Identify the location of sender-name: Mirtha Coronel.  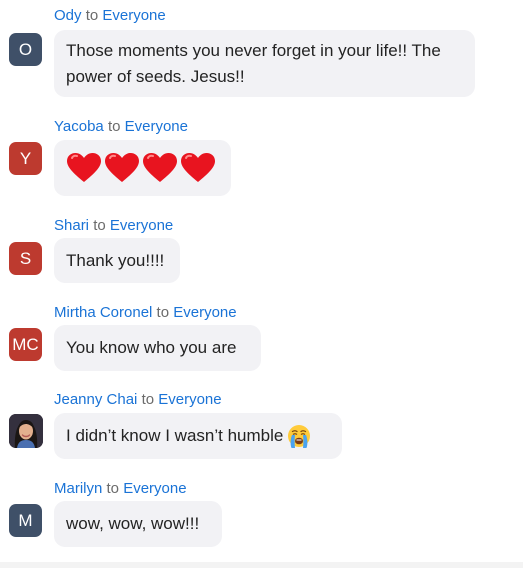
(103, 312).